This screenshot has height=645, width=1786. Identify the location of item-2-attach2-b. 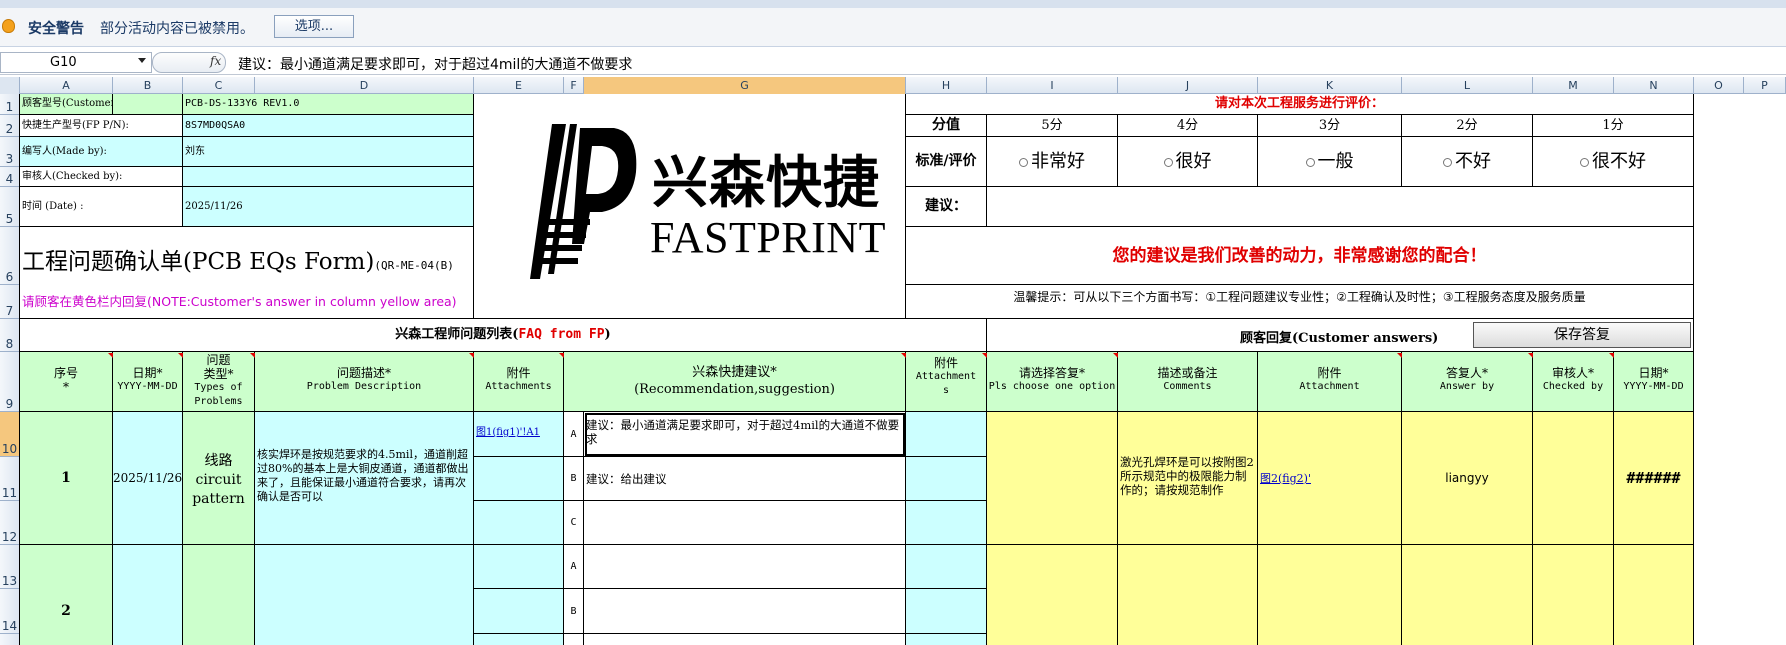
(946, 611).